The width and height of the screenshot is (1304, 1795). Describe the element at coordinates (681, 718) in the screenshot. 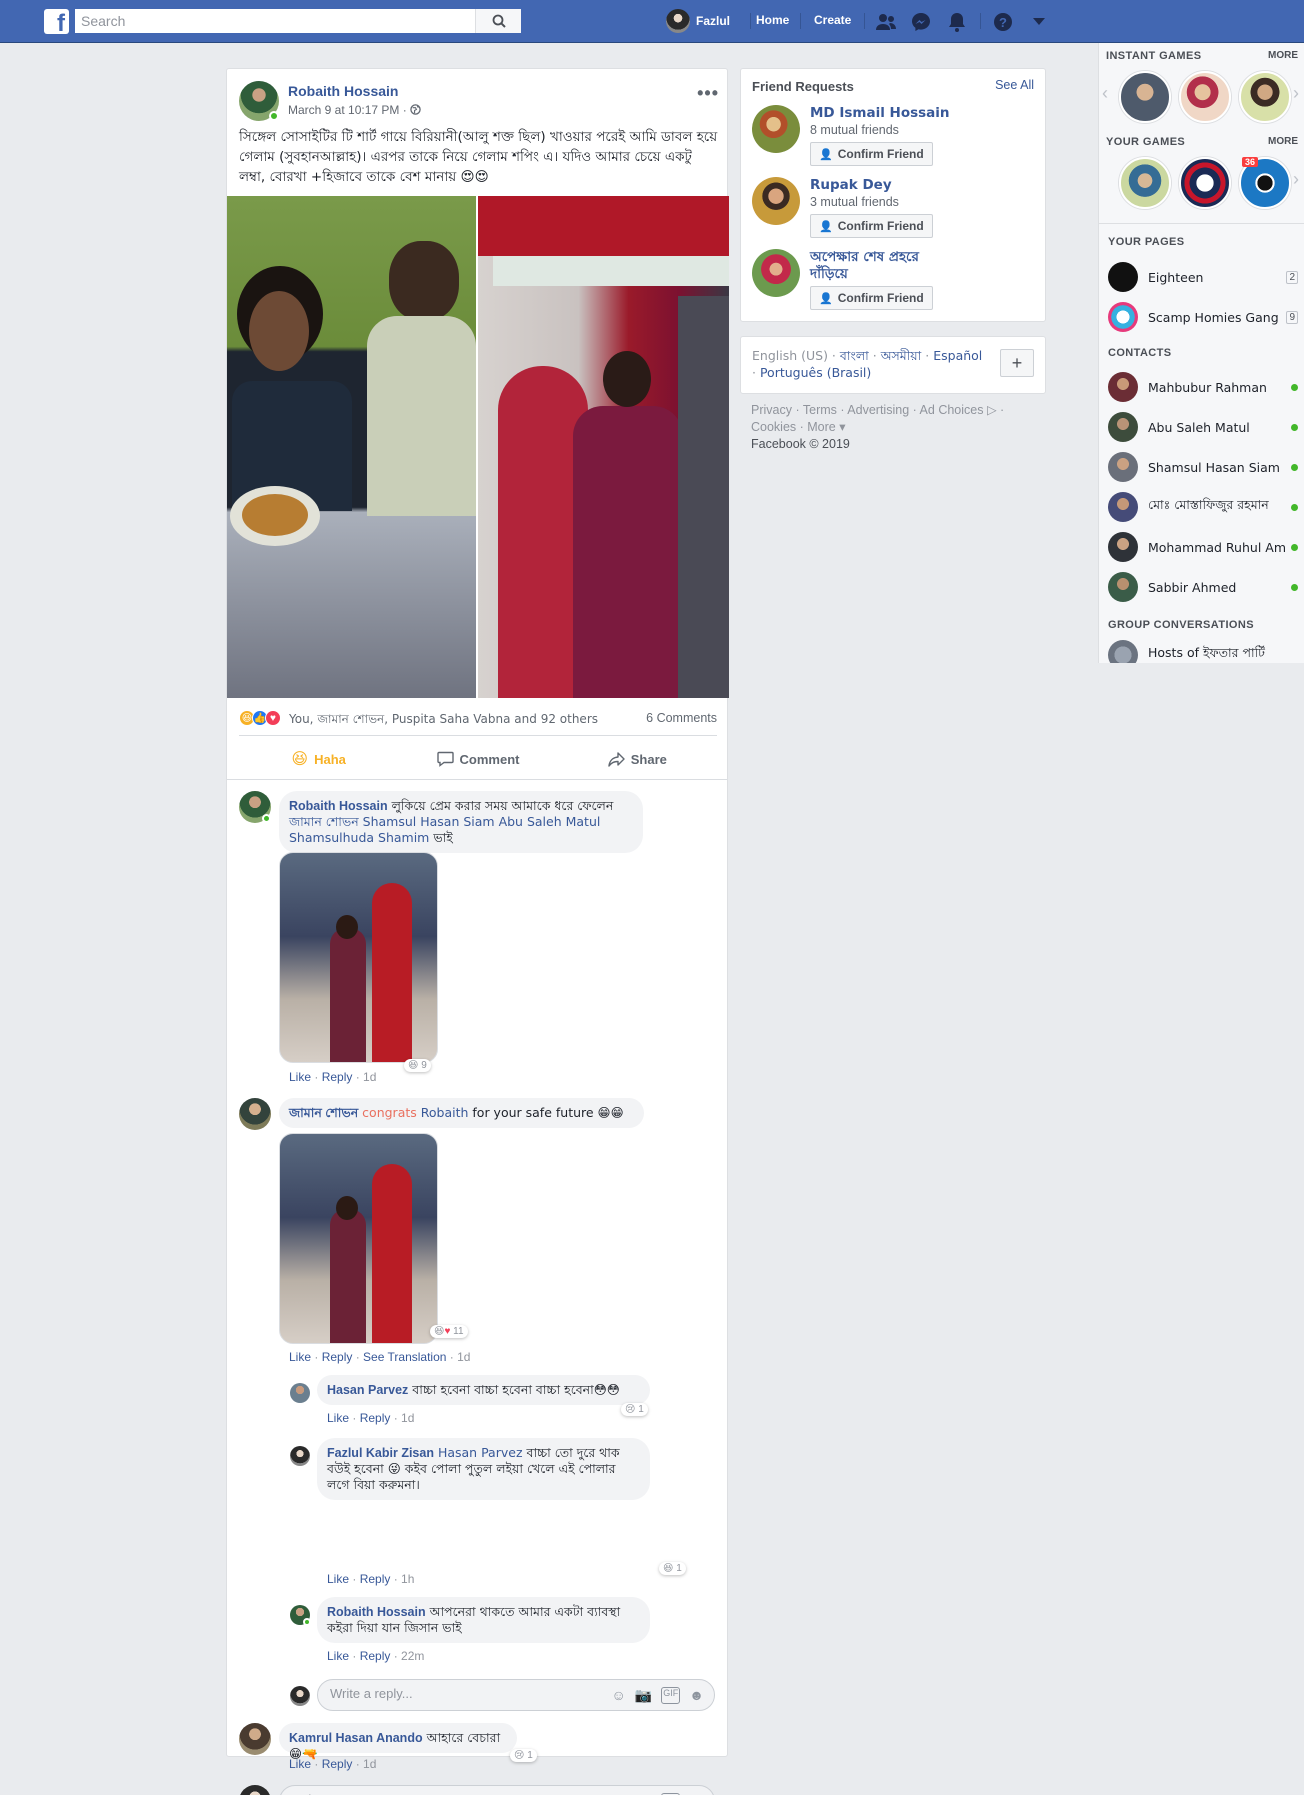

I see `comments-count: 6 Comments` at that location.